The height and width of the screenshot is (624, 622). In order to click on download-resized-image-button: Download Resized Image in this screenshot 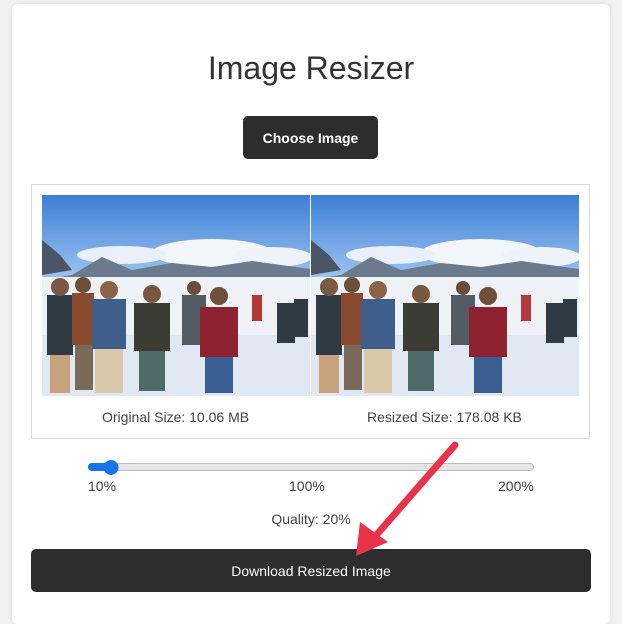, I will do `click(311, 570)`.